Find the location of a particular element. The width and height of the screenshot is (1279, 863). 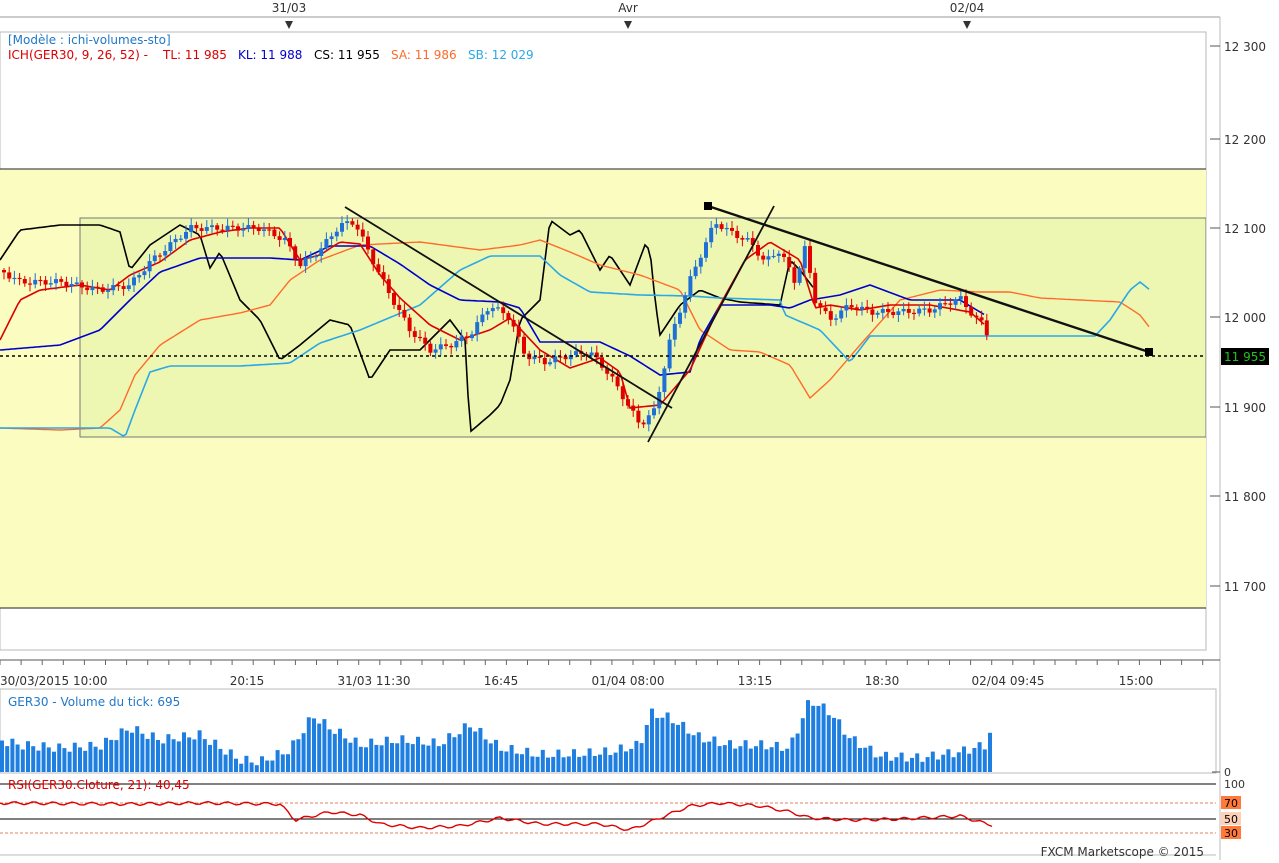

volume-panel: GER30 - Volume du tick: 695 0 is located at coordinates (615, 733).